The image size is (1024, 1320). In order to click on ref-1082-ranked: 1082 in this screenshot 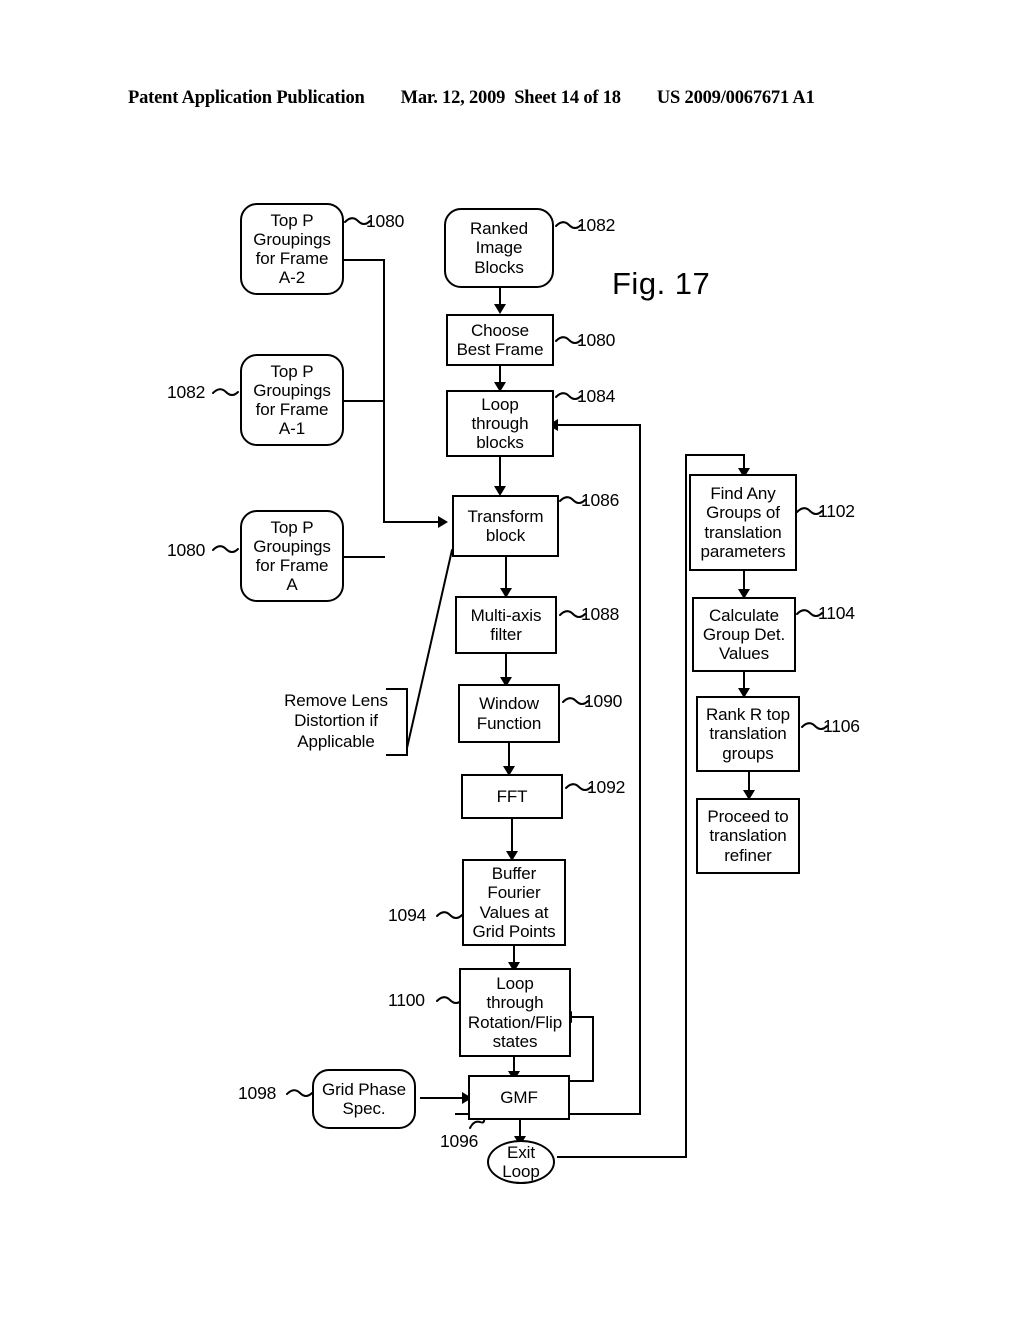, I will do `click(596, 225)`.